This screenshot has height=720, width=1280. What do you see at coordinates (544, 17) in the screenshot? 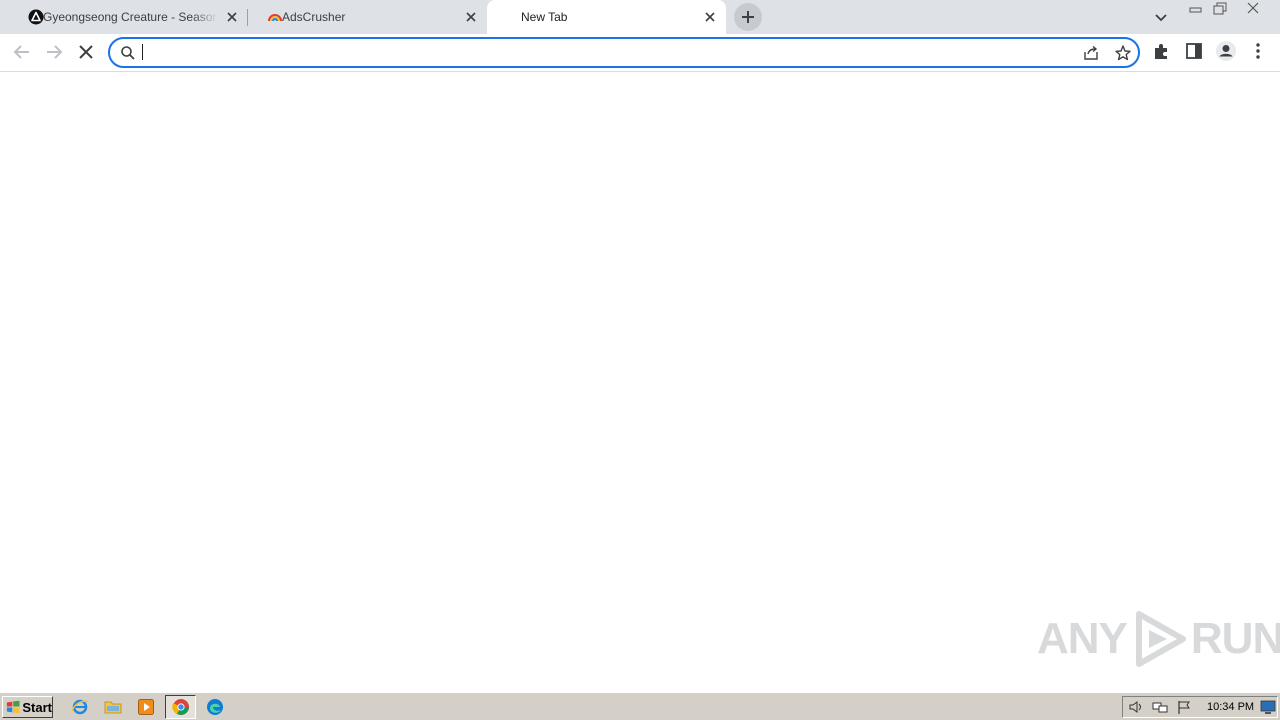
I see `tab-title: New Tab` at bounding box center [544, 17].